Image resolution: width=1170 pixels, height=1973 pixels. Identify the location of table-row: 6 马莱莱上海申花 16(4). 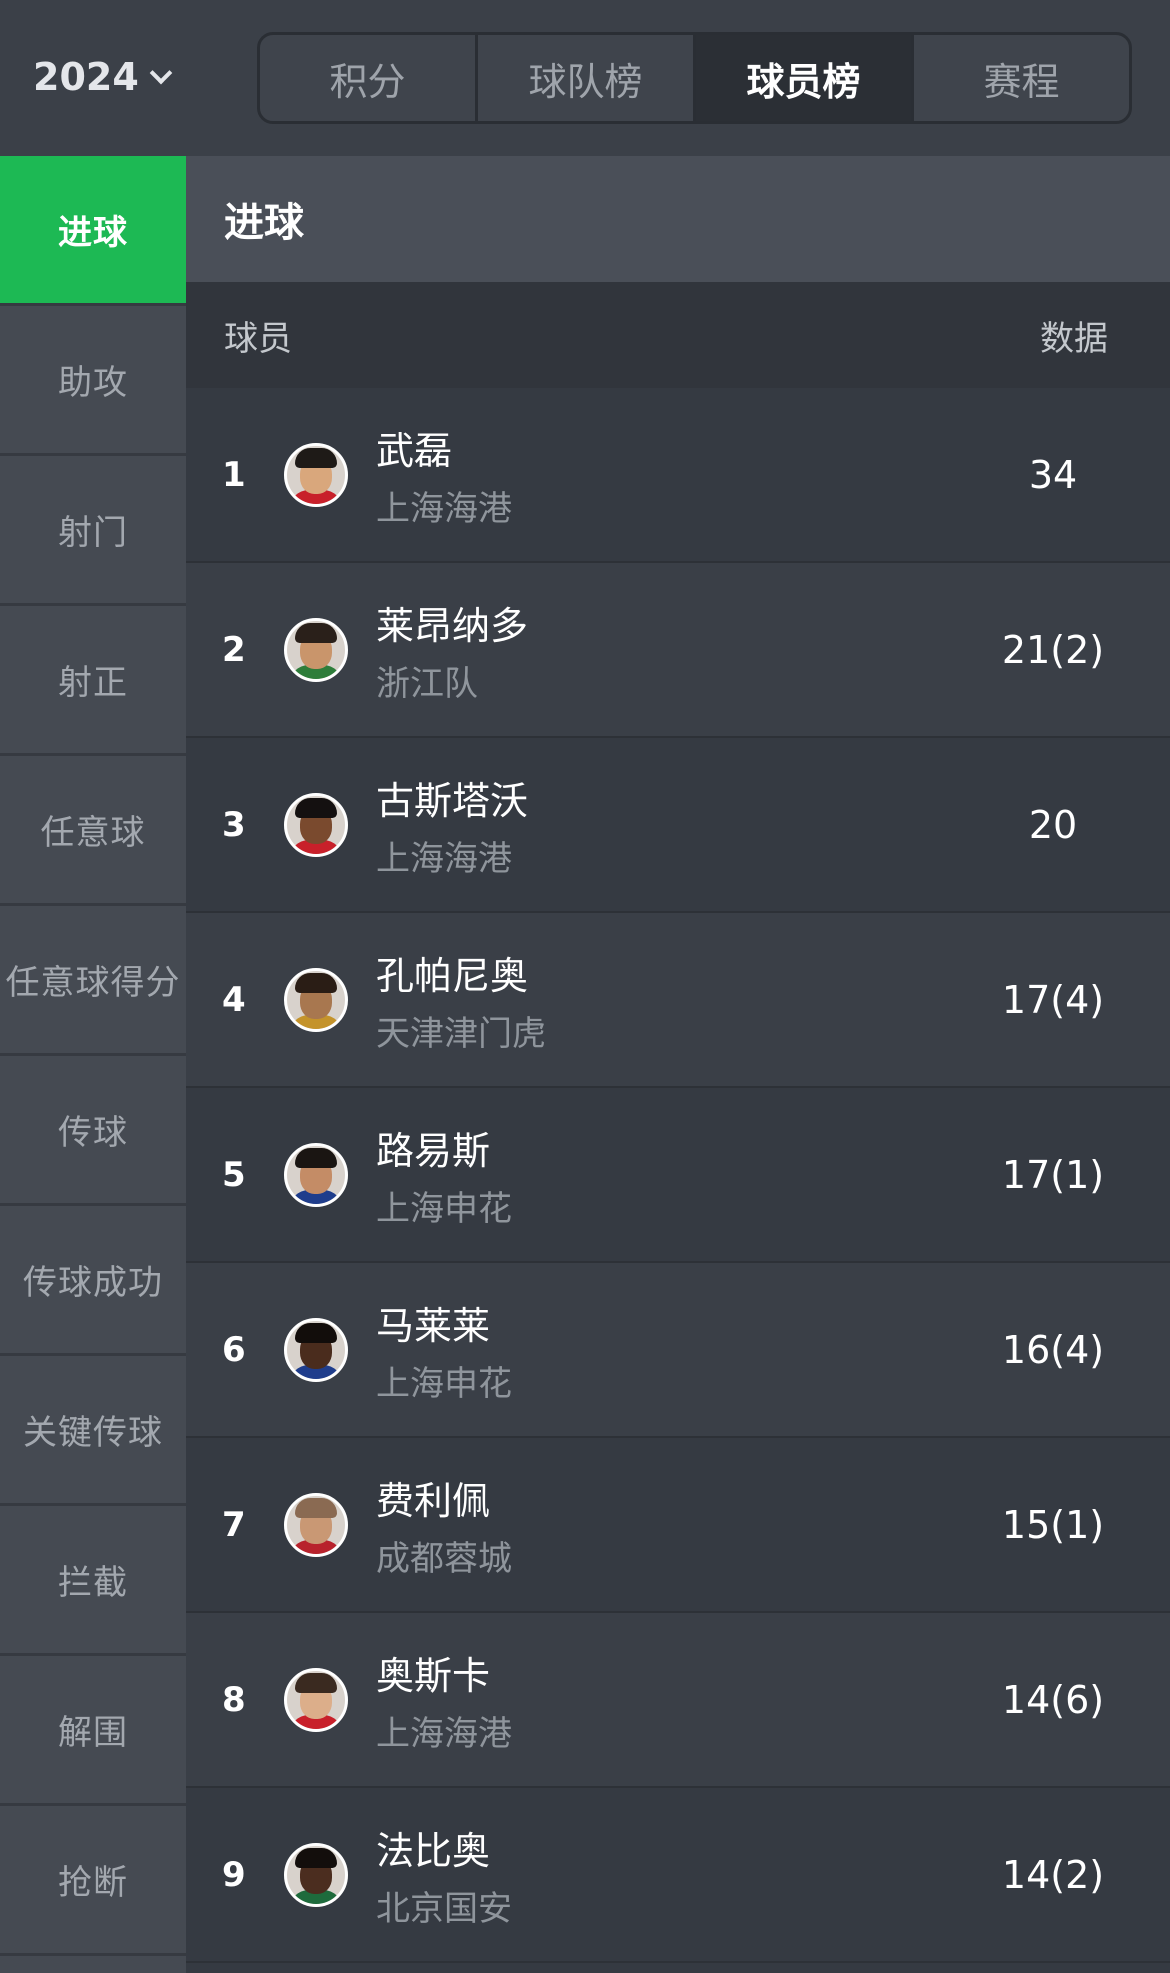
(678, 1350).